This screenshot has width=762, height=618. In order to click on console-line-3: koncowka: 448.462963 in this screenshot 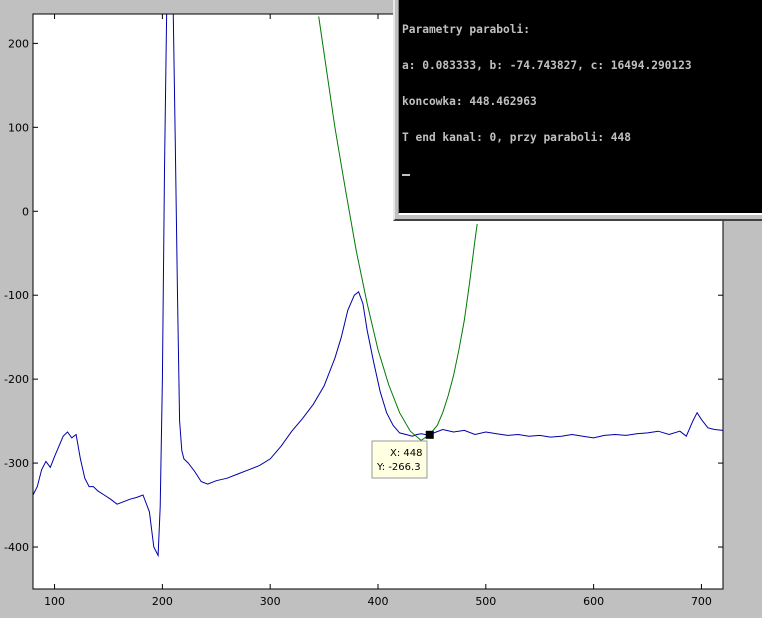, I will do `click(469, 101)`.